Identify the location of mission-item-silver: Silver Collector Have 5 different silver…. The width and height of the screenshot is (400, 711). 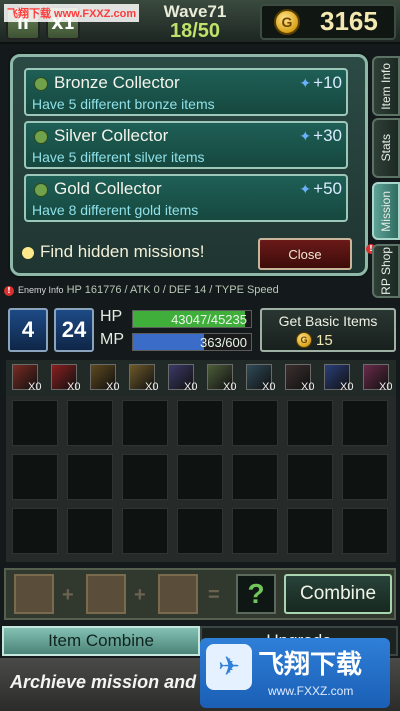
(186, 145).